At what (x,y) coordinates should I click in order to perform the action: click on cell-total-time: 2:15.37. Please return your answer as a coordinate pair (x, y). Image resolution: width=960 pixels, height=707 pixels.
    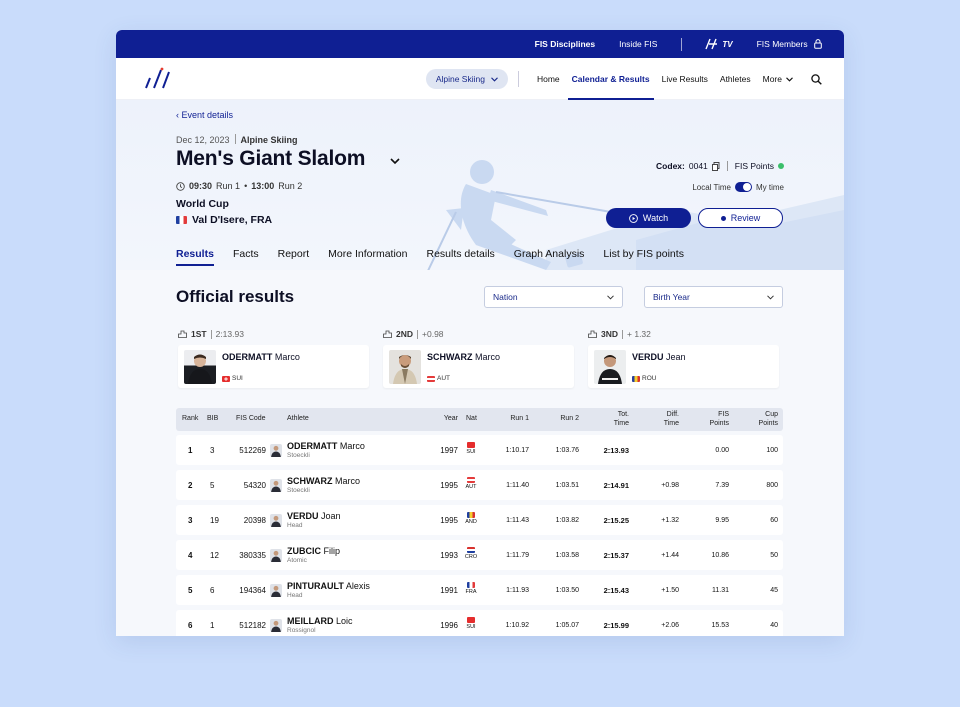
    Looking at the image, I should click on (616, 555).